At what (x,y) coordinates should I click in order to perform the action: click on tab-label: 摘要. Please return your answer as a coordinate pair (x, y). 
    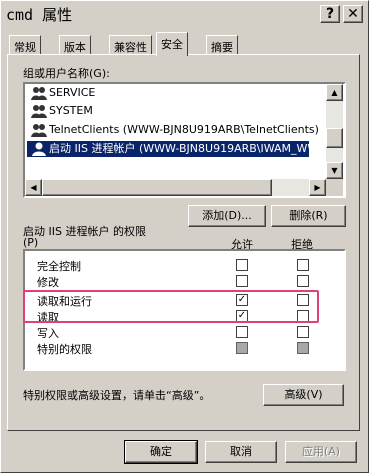
    Looking at the image, I should click on (222, 47).